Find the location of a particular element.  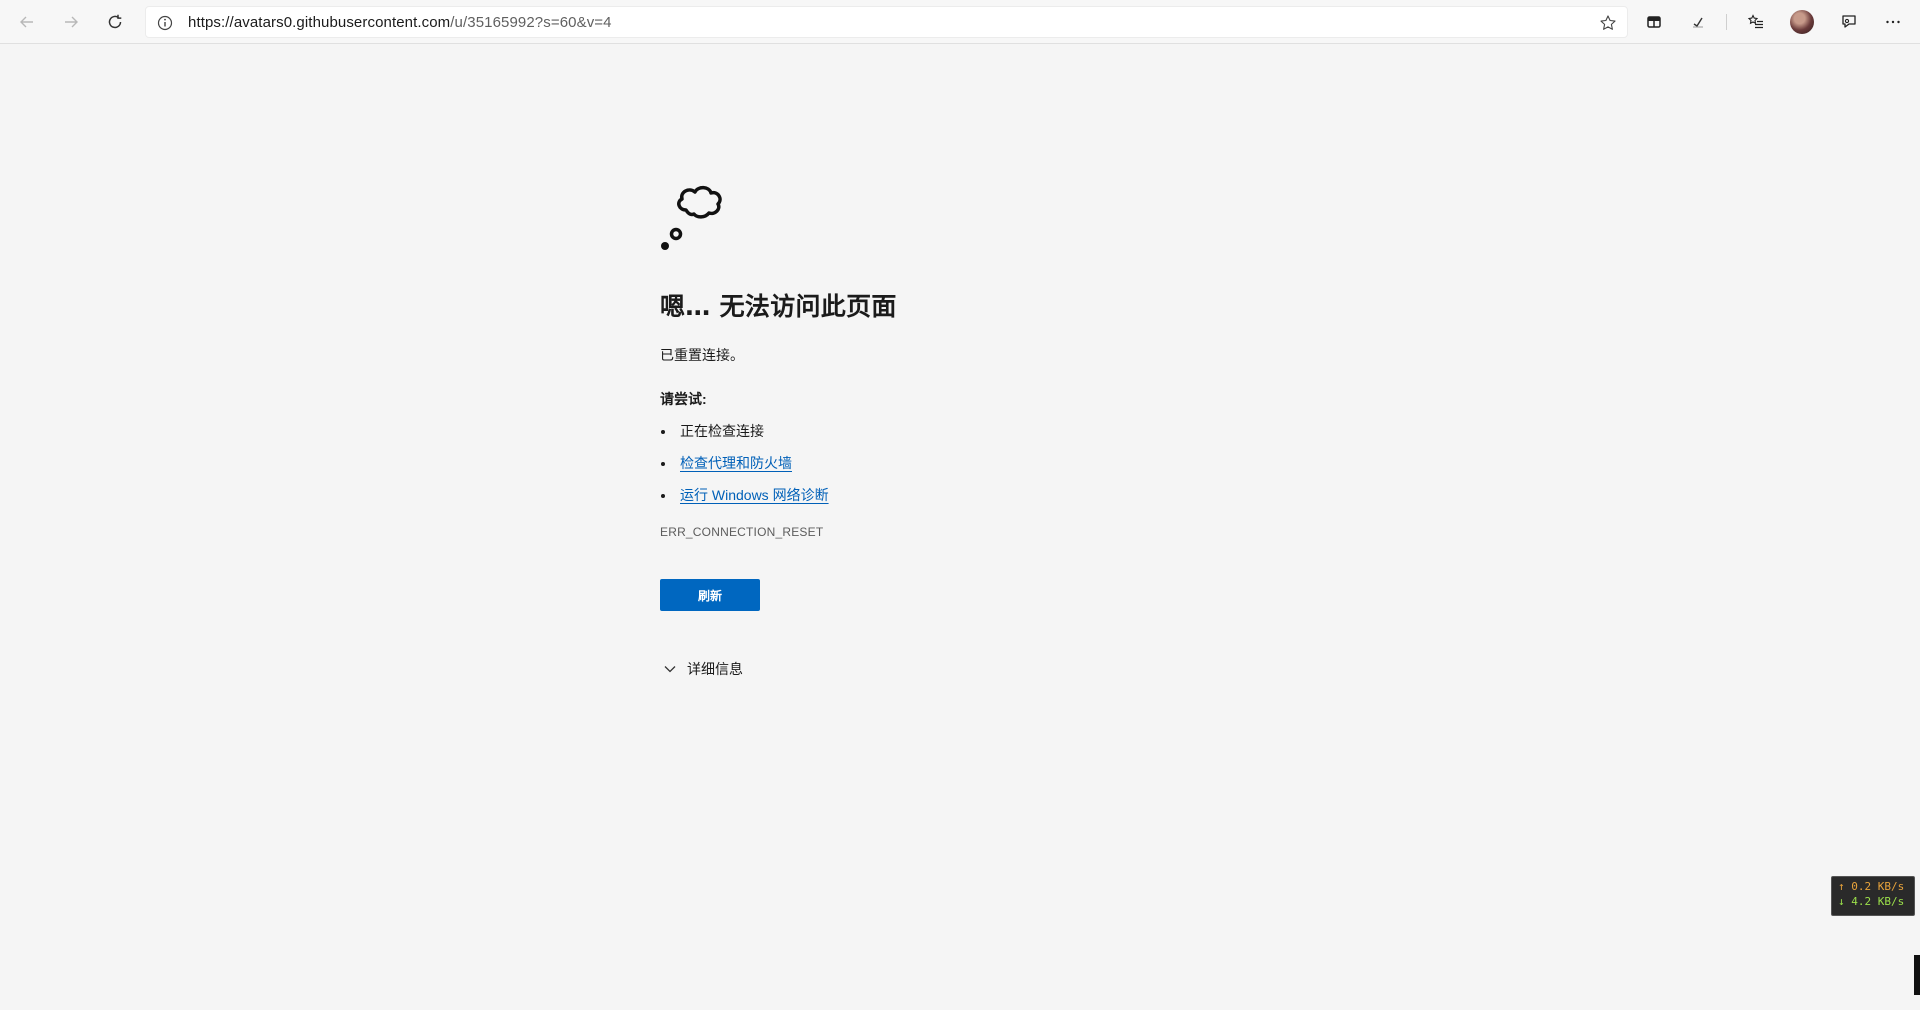

details-label: 详细信息 is located at coordinates (715, 669).